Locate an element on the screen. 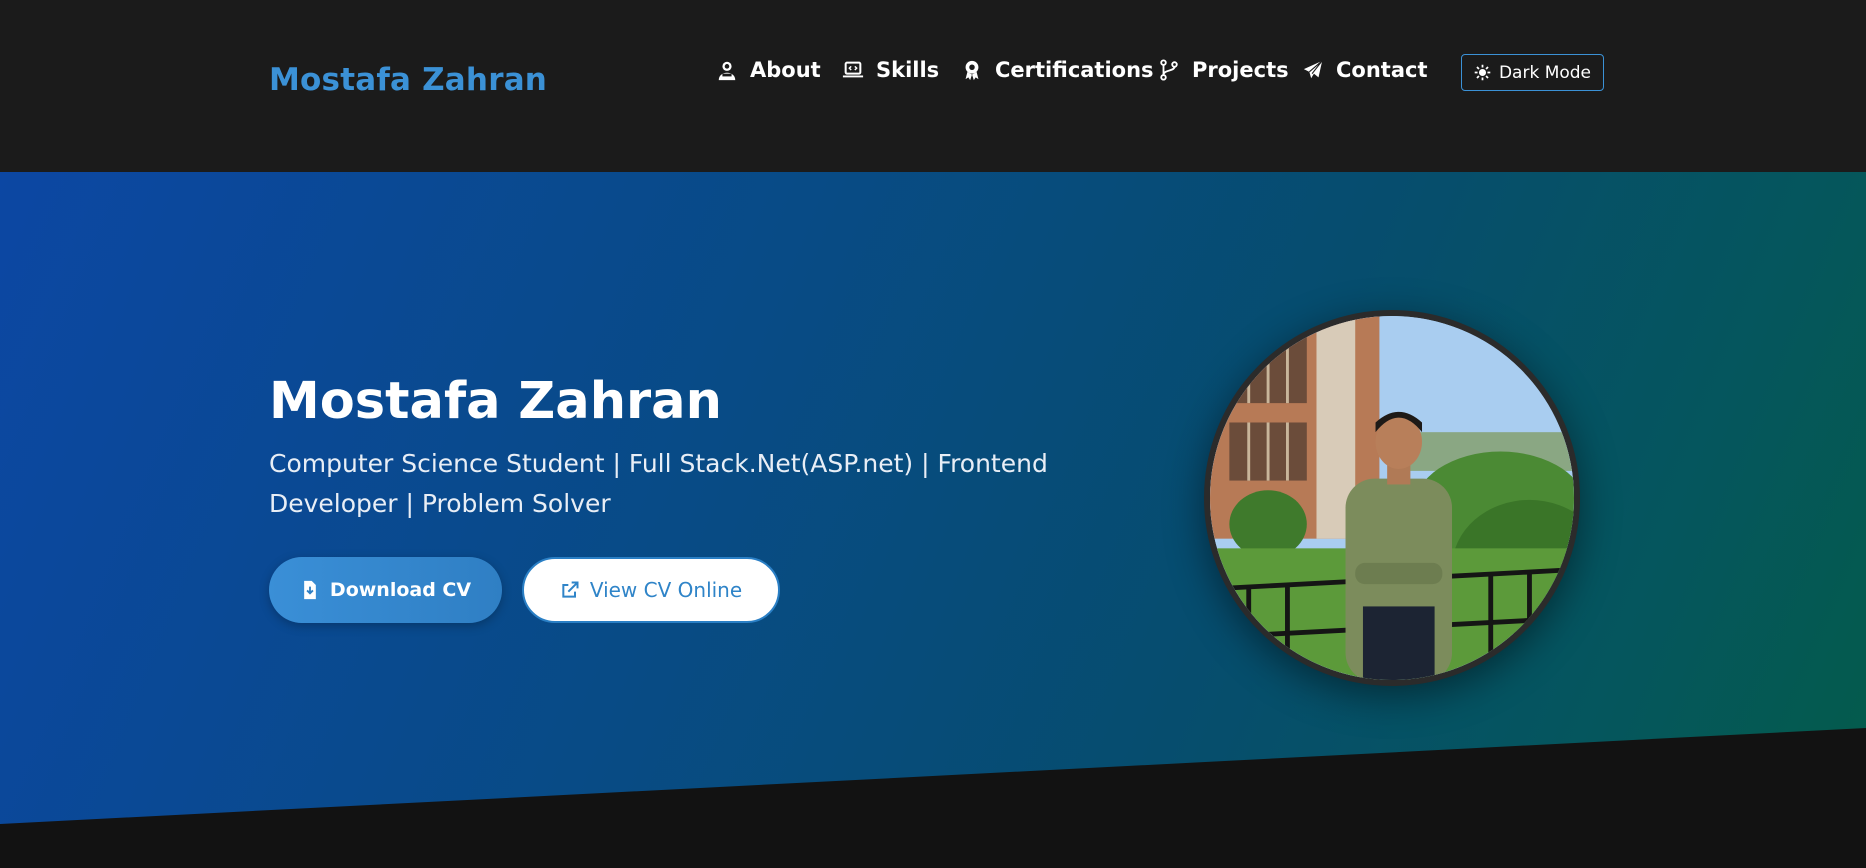 The height and width of the screenshot is (868, 1866). user-icon is located at coordinates (727, 70).